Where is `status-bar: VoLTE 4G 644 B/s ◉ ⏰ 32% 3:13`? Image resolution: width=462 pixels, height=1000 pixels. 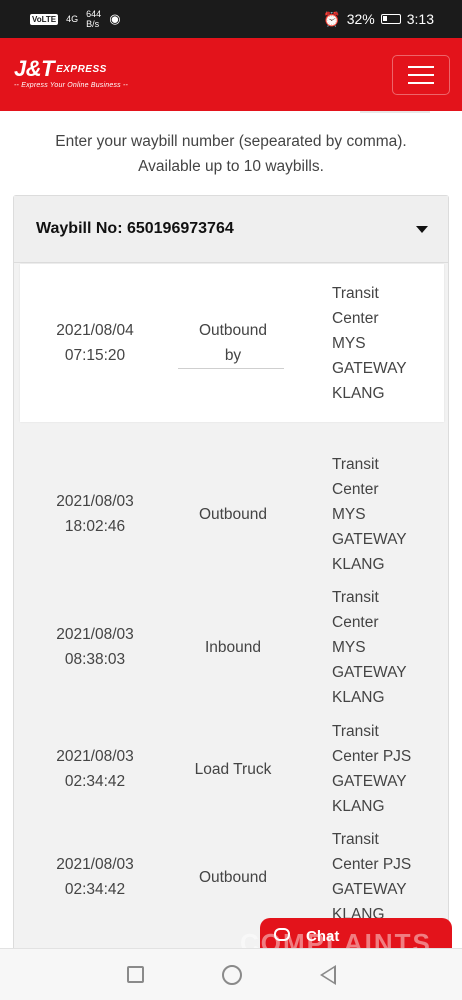 status-bar: VoLTE 4G 644 B/s ◉ ⏰ 32% 3:13 is located at coordinates (231, 19).